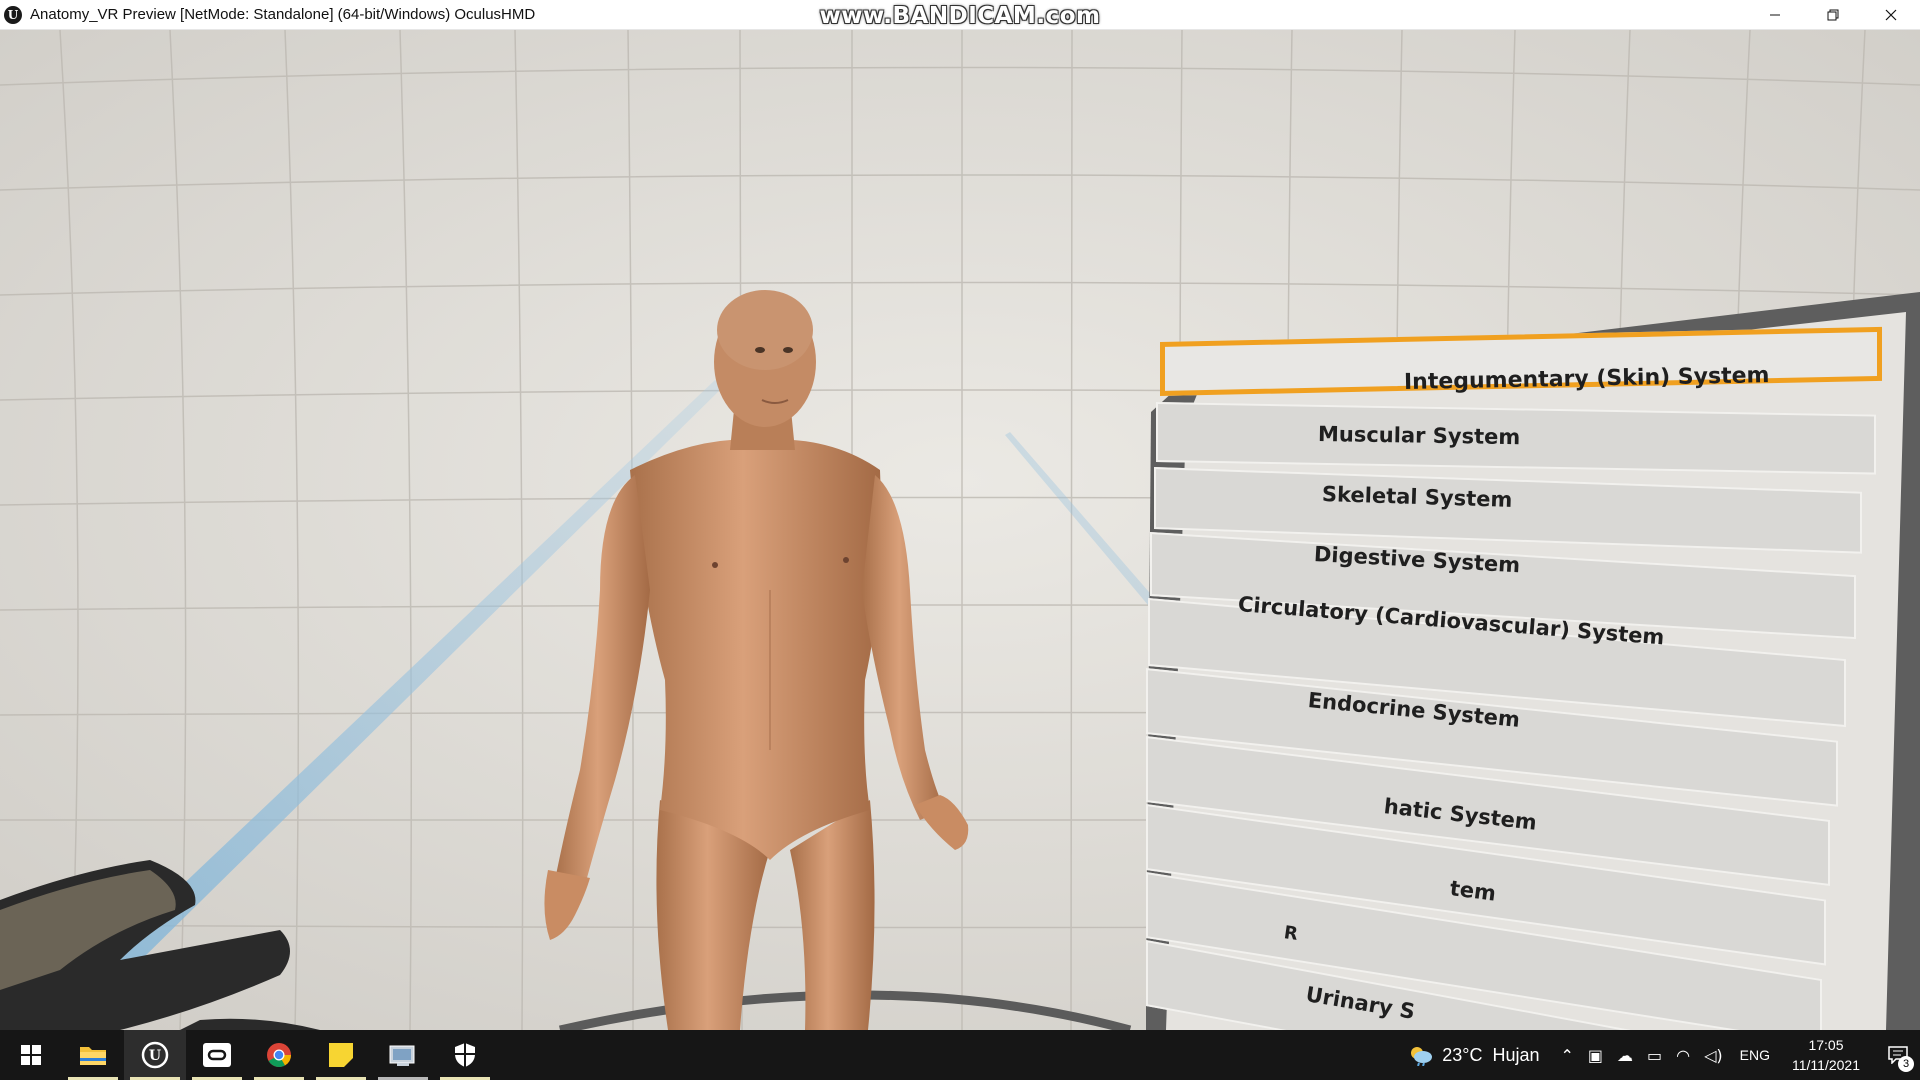  I want to click on restore-button, so click(1833, 15).